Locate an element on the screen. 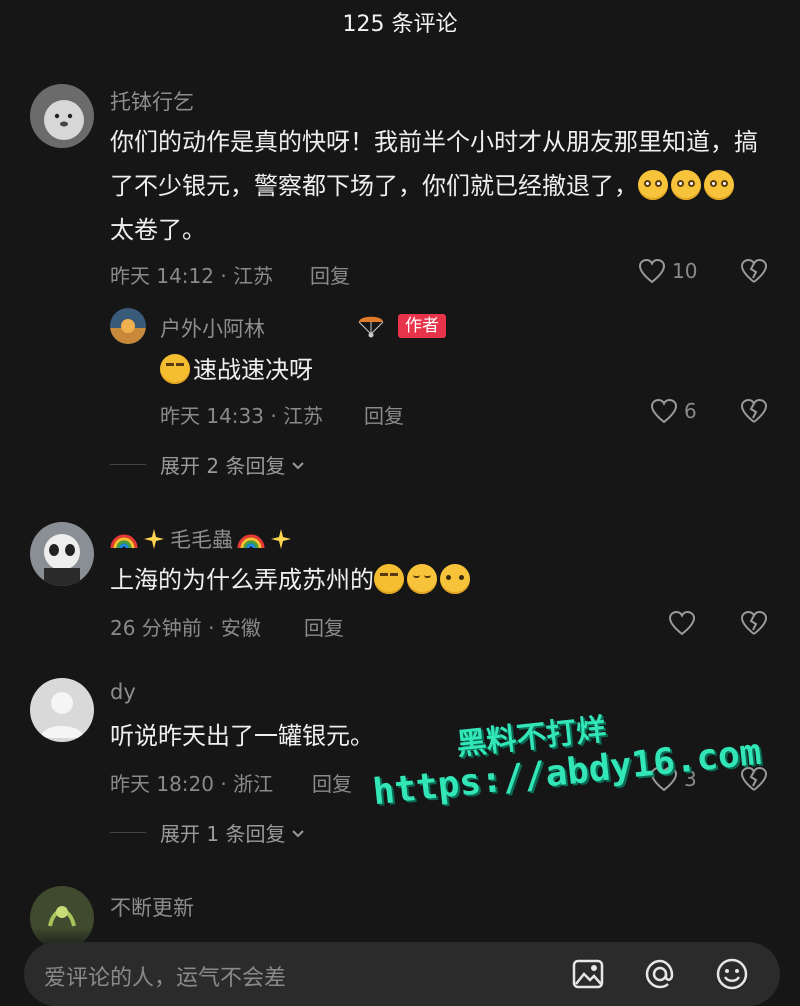  comment-meta: 26 分钟前 · 安徽 is located at coordinates (185, 628).